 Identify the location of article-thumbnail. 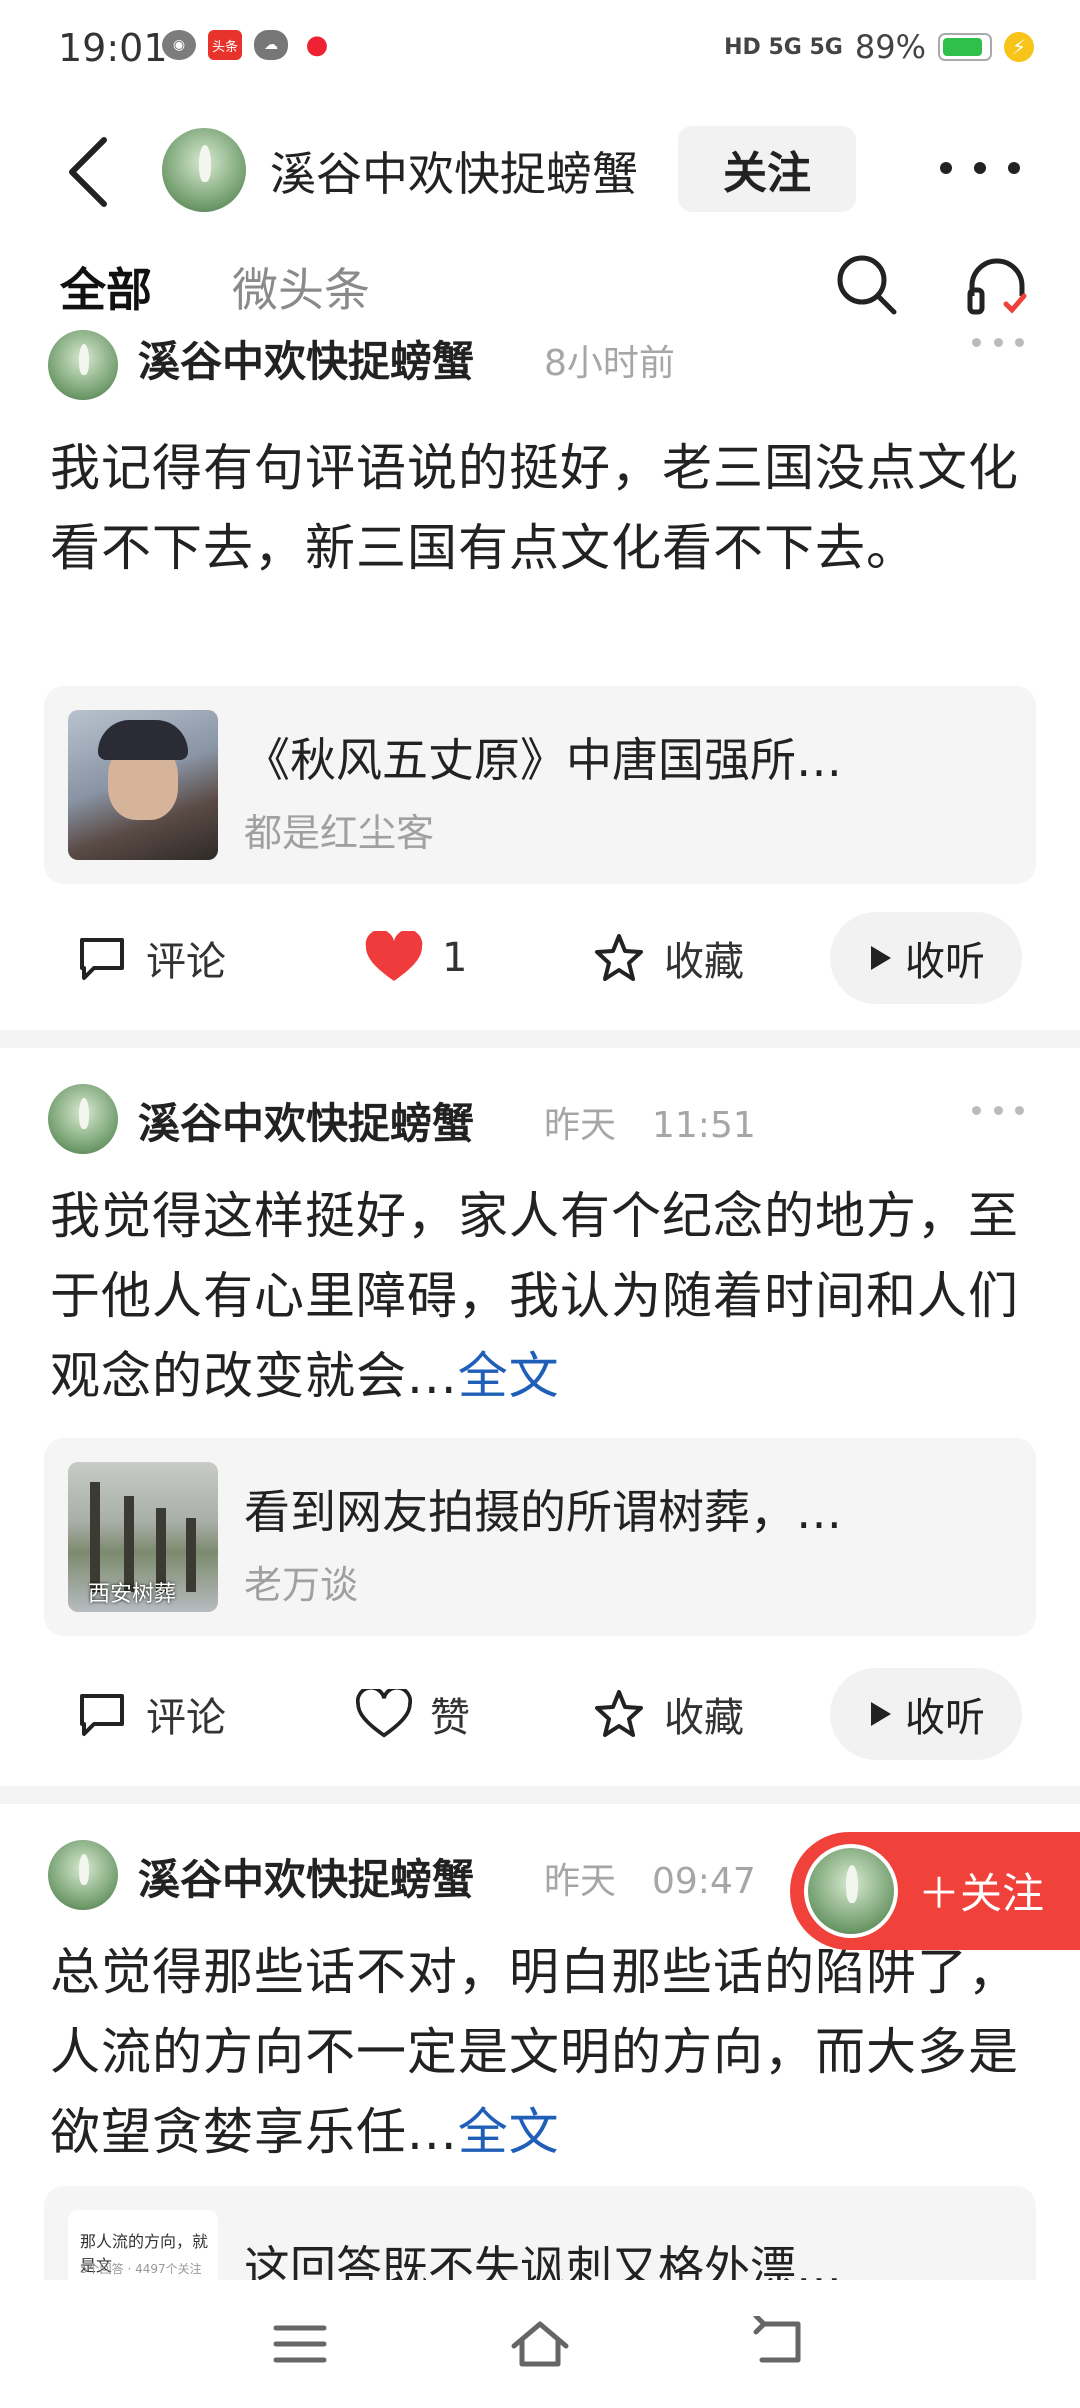
(143, 785).